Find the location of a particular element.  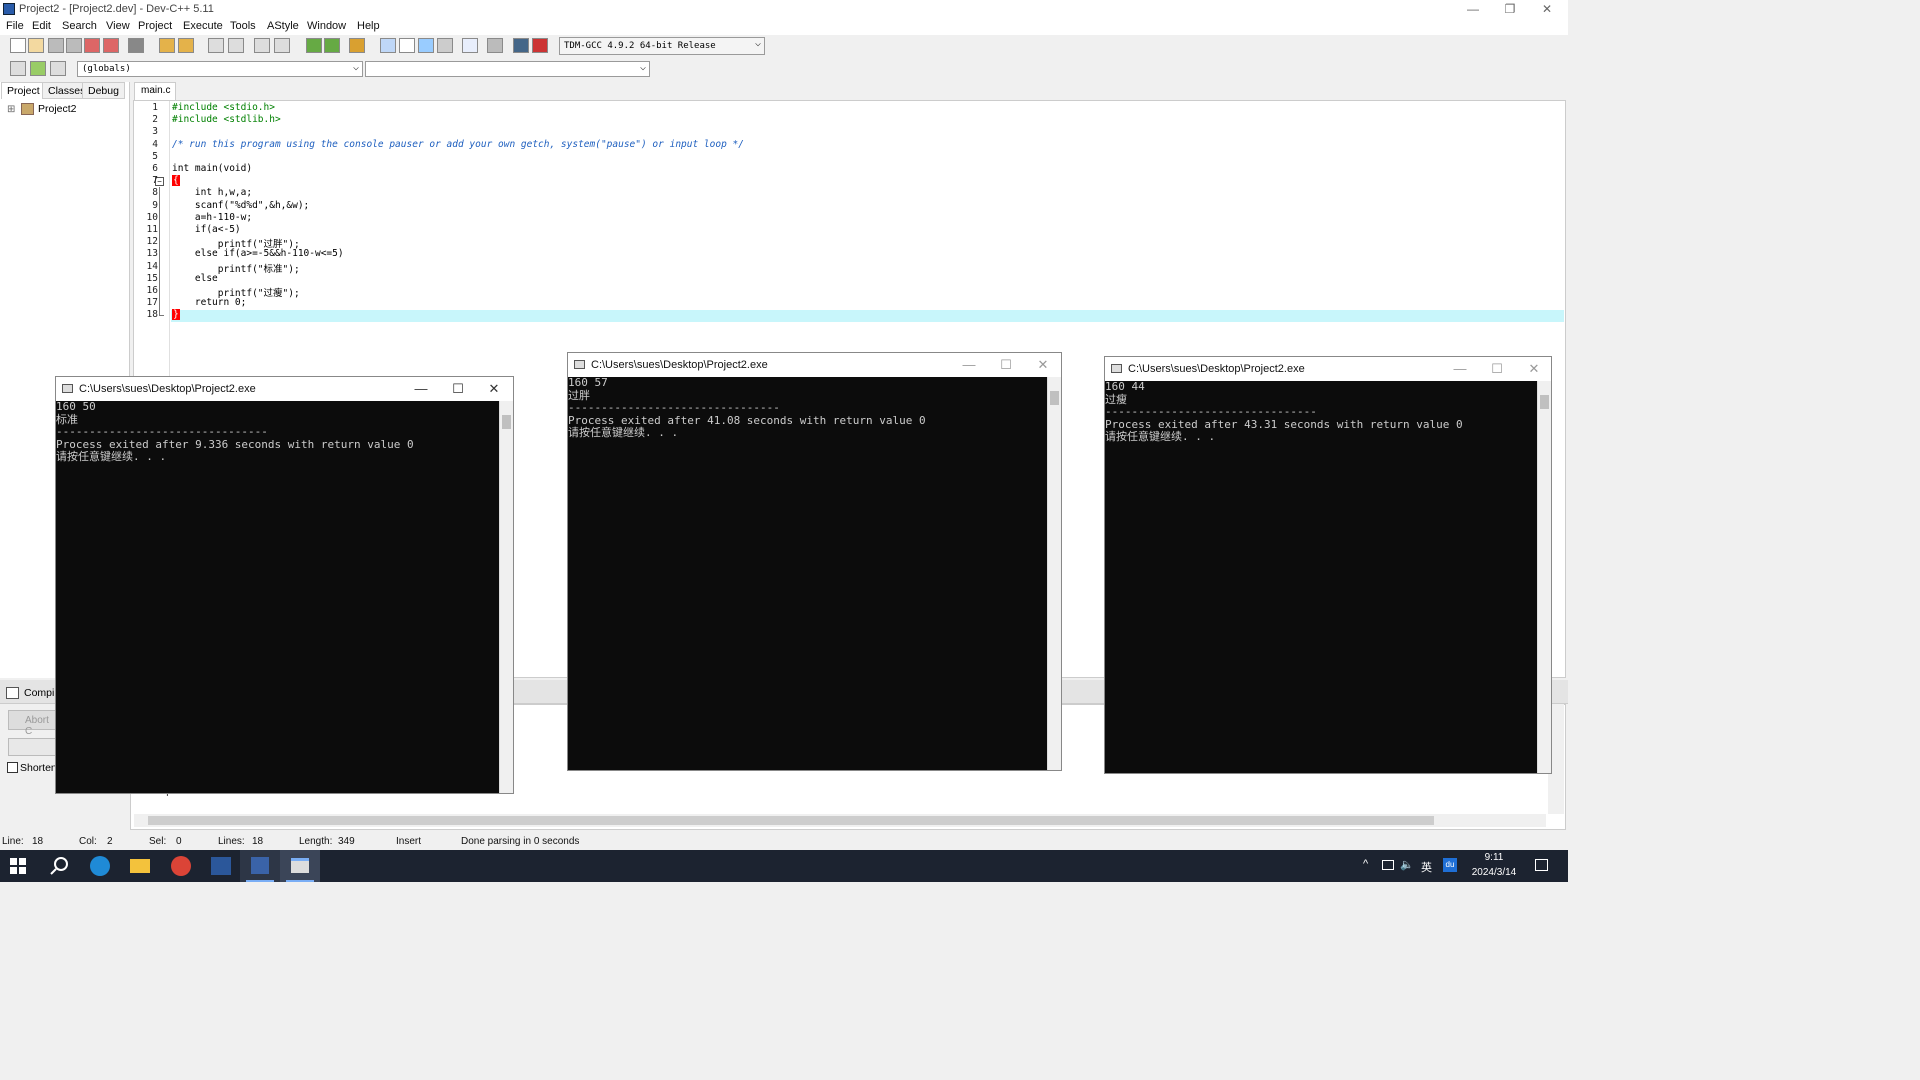

code-line: #include <stdio.h> is located at coordinates (223, 107).